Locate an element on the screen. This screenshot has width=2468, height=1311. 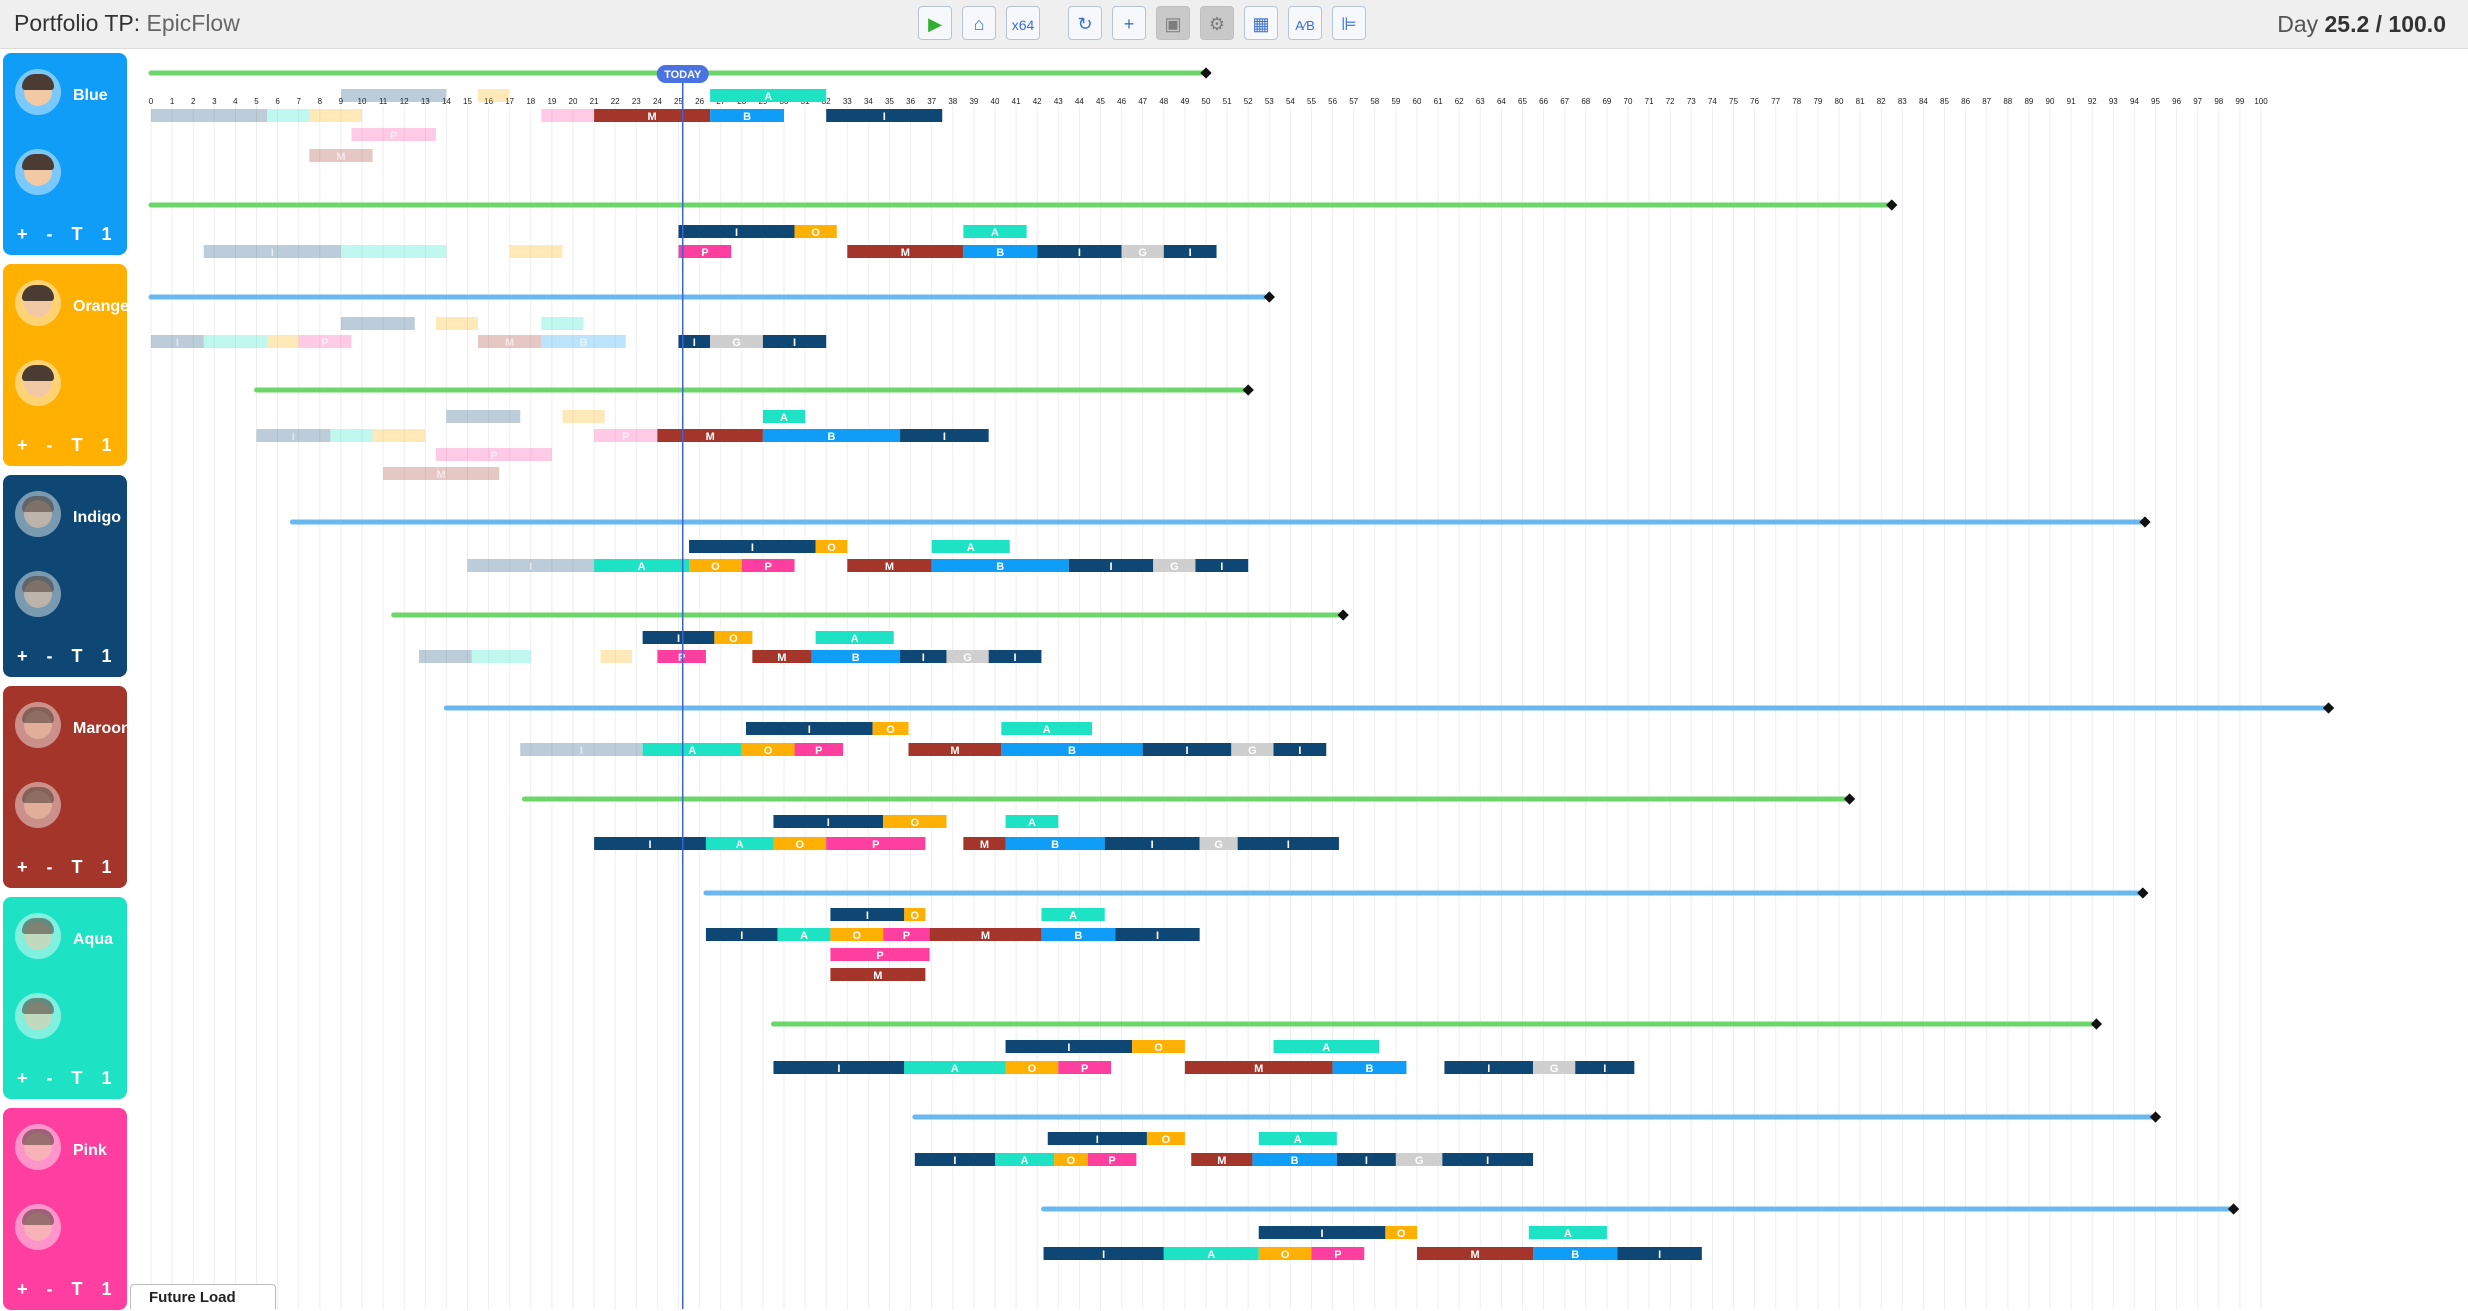
table-button: ▦ is located at coordinates (1261, 23).